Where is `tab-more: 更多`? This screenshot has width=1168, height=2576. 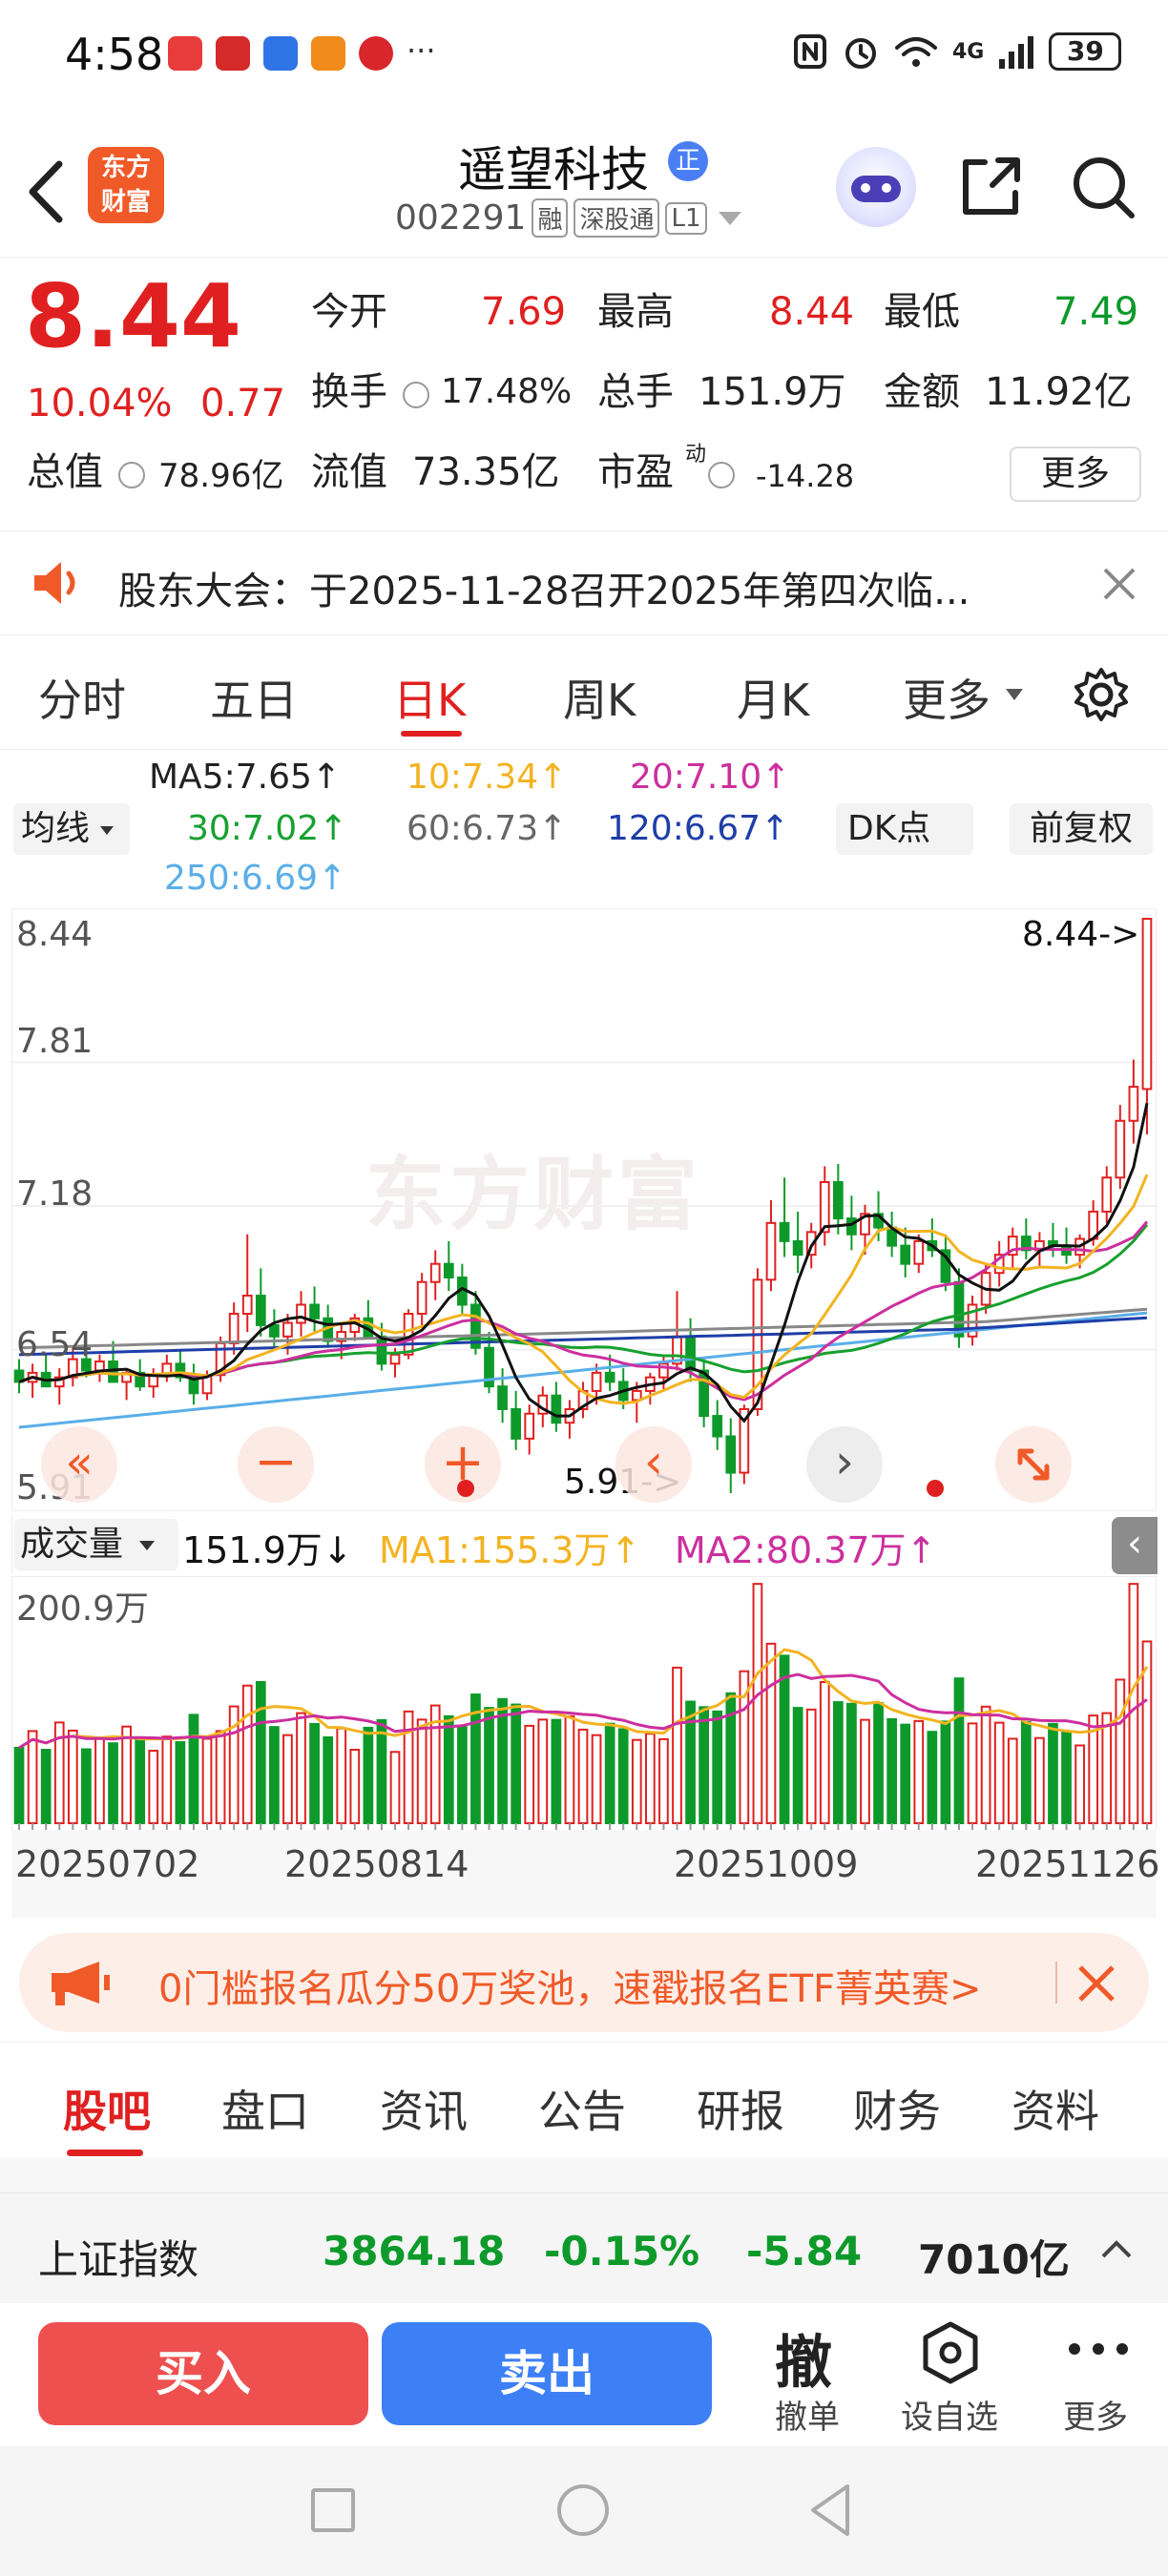 tab-more: 更多 is located at coordinates (947, 697).